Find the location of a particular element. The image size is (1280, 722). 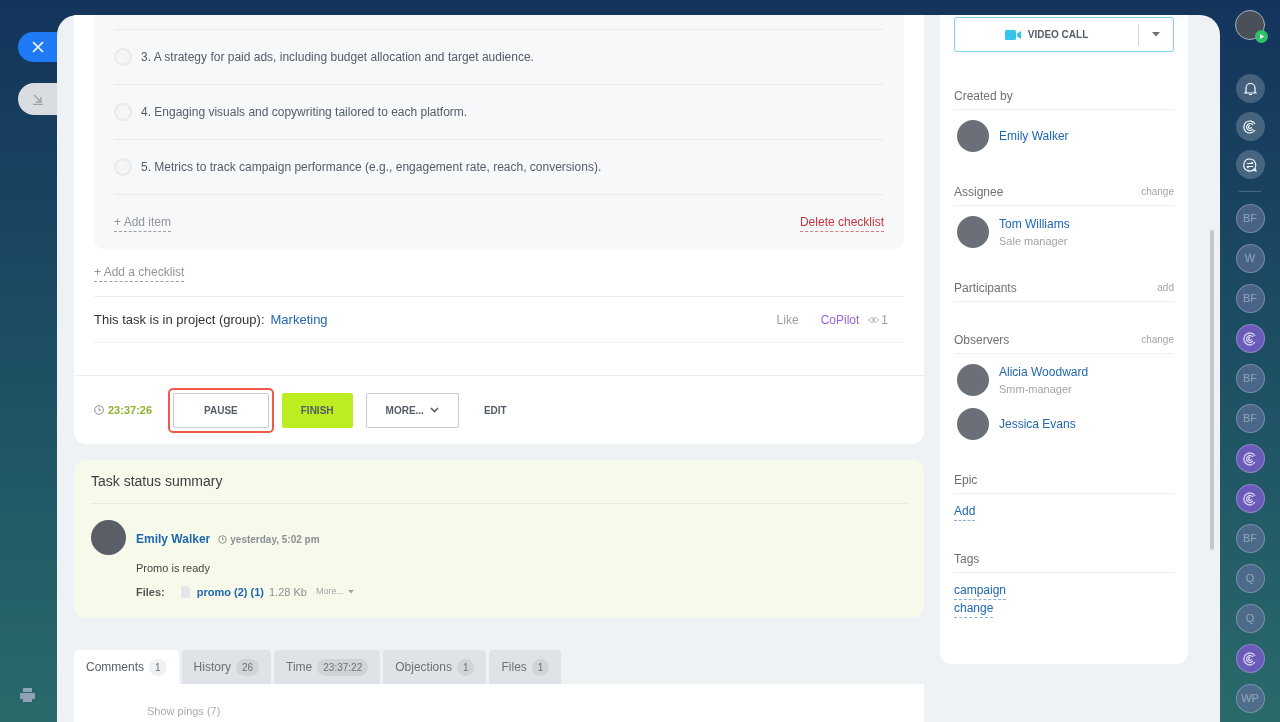

scrollbar is located at coordinates (1212, 390).